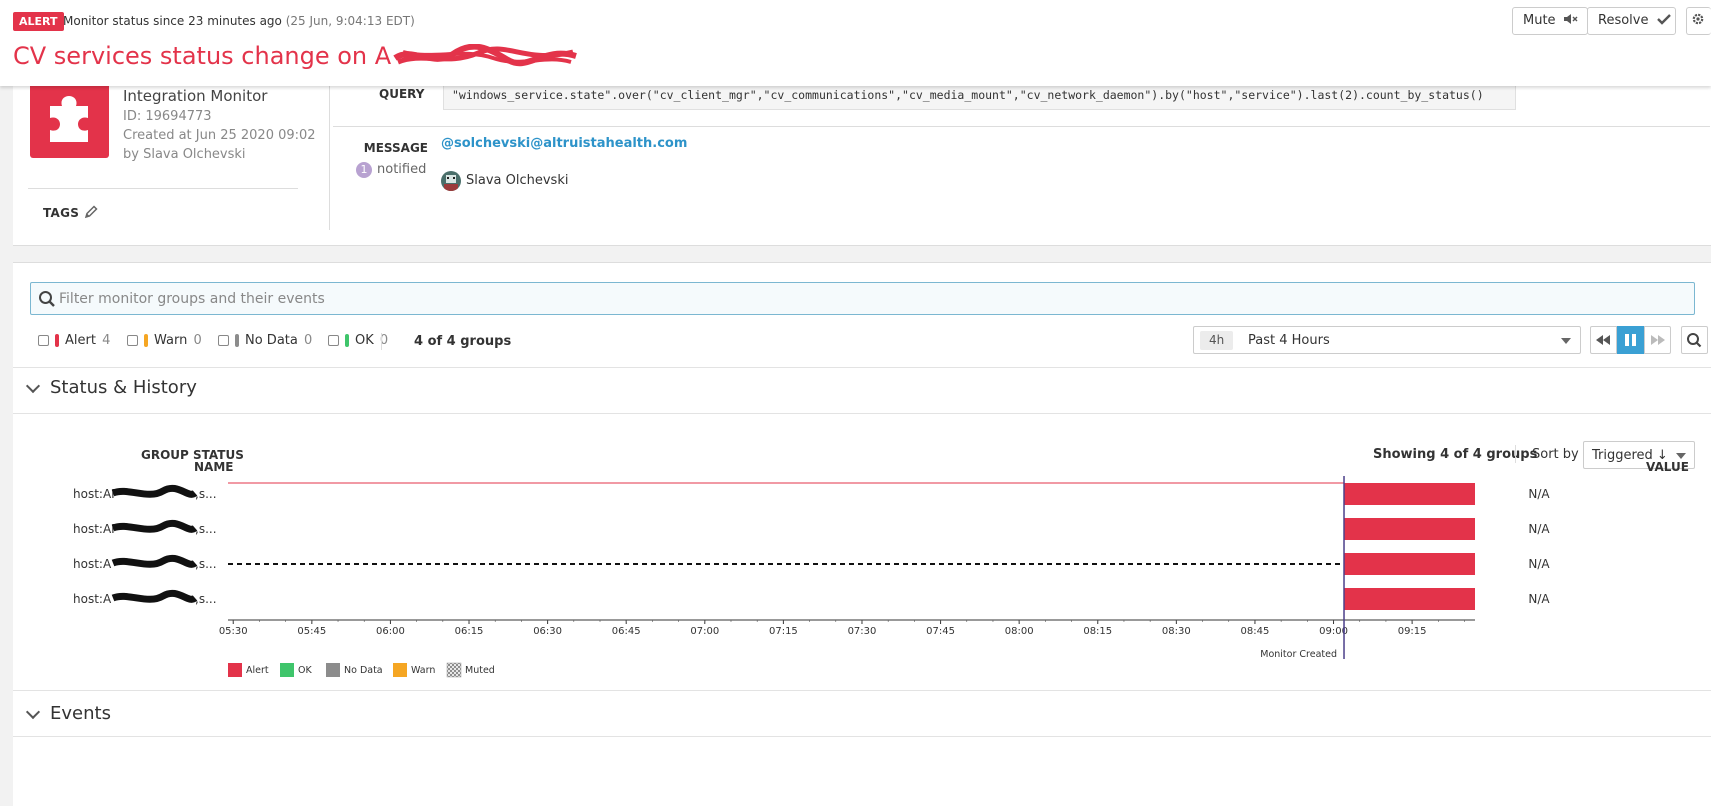 The height and width of the screenshot is (806, 1711). I want to click on rewind-button, so click(1603, 340).